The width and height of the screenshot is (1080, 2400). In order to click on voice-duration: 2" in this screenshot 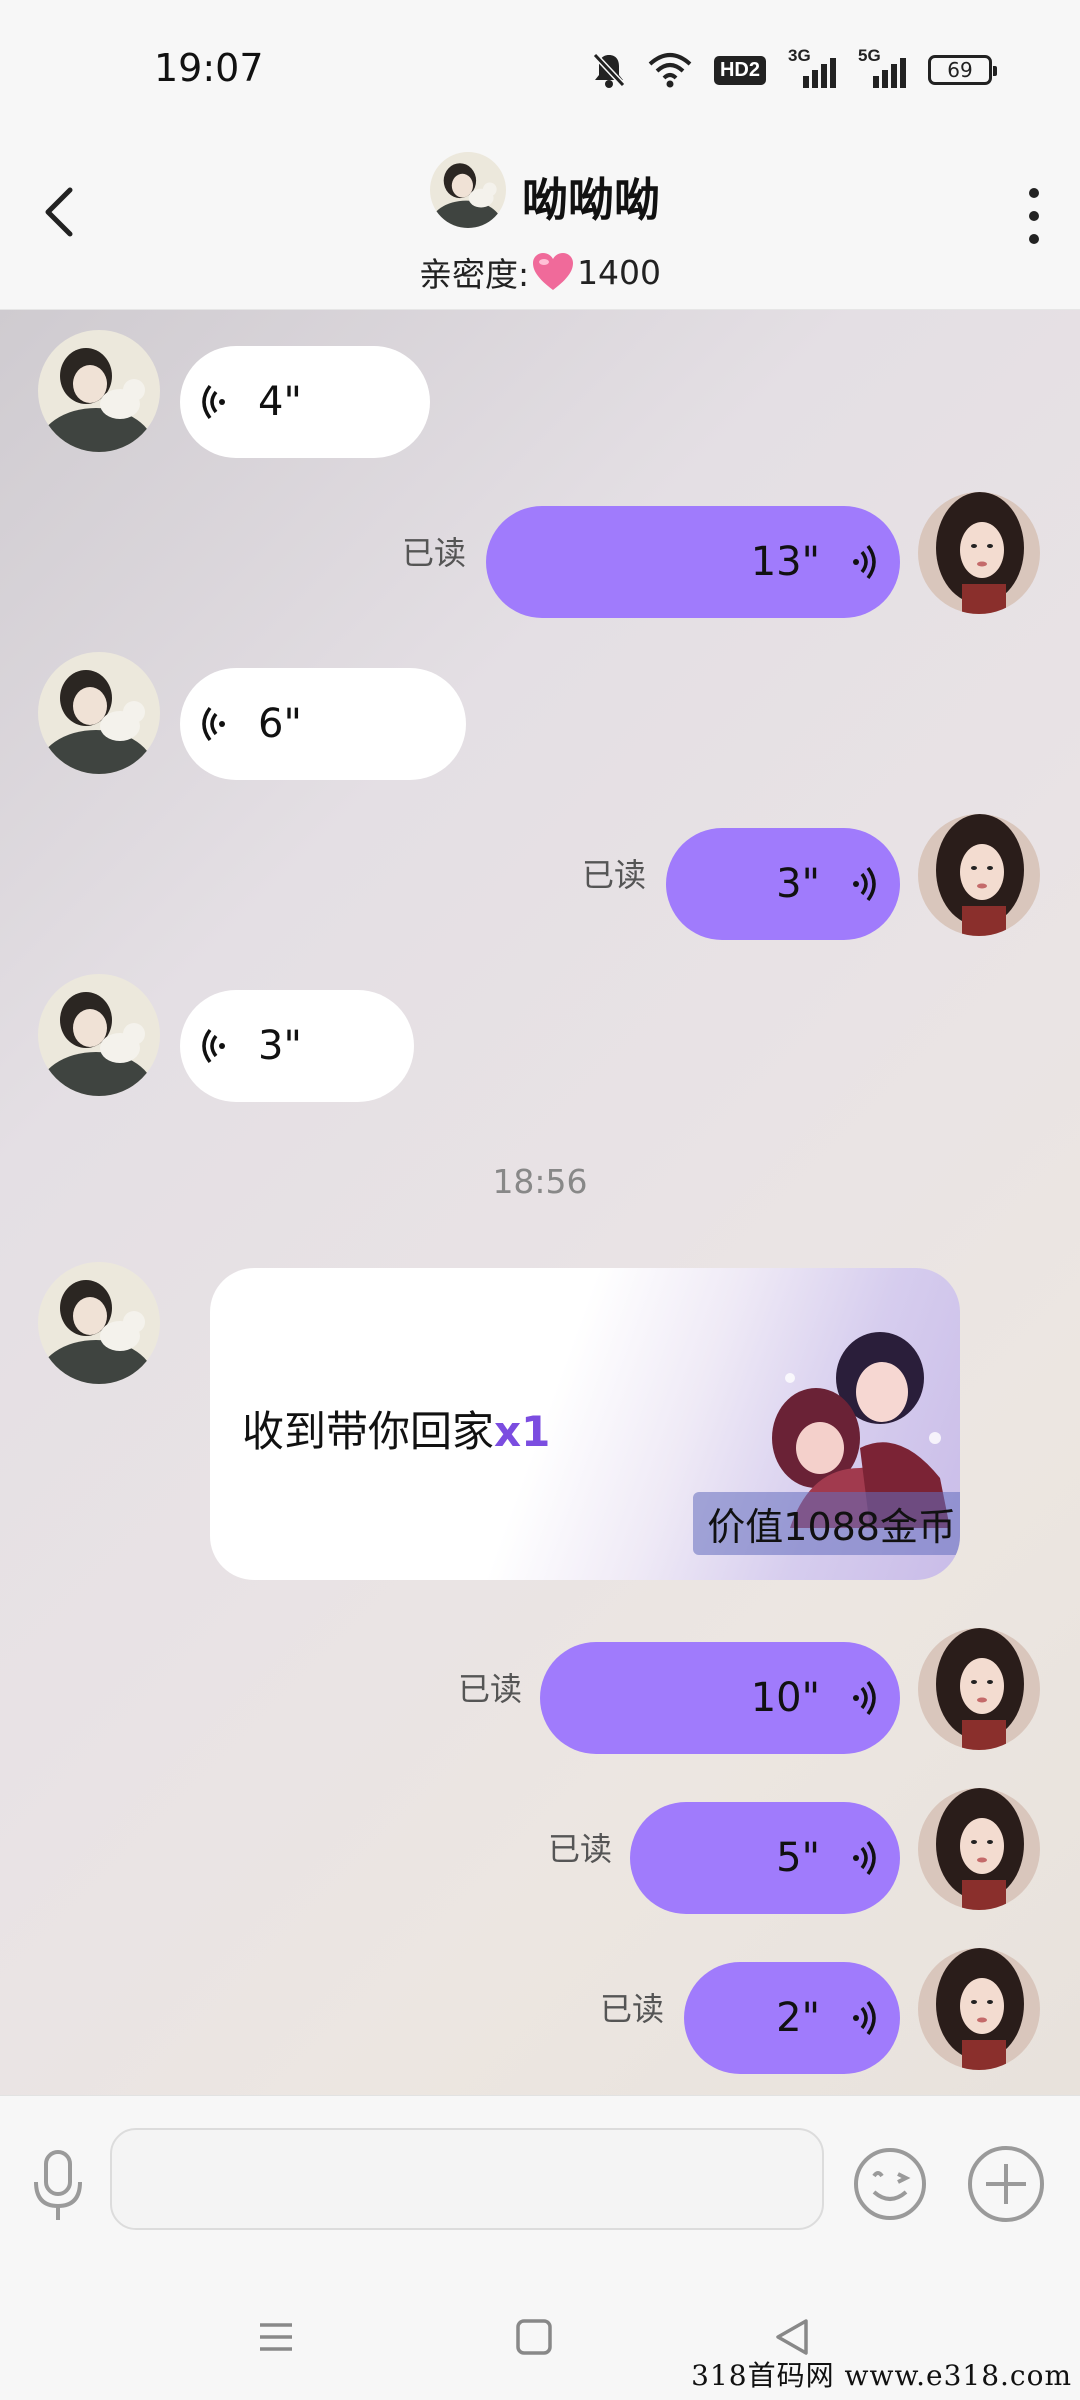, I will do `click(798, 2018)`.